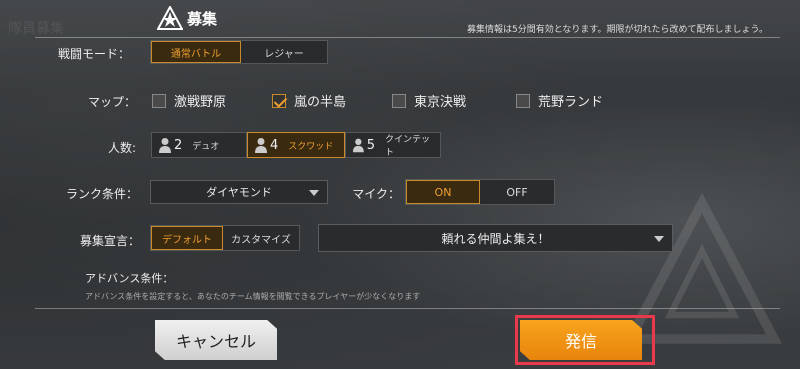 The image size is (800, 369). Describe the element at coordinates (178, 145) in the screenshot. I see `players-count: 2` at that location.